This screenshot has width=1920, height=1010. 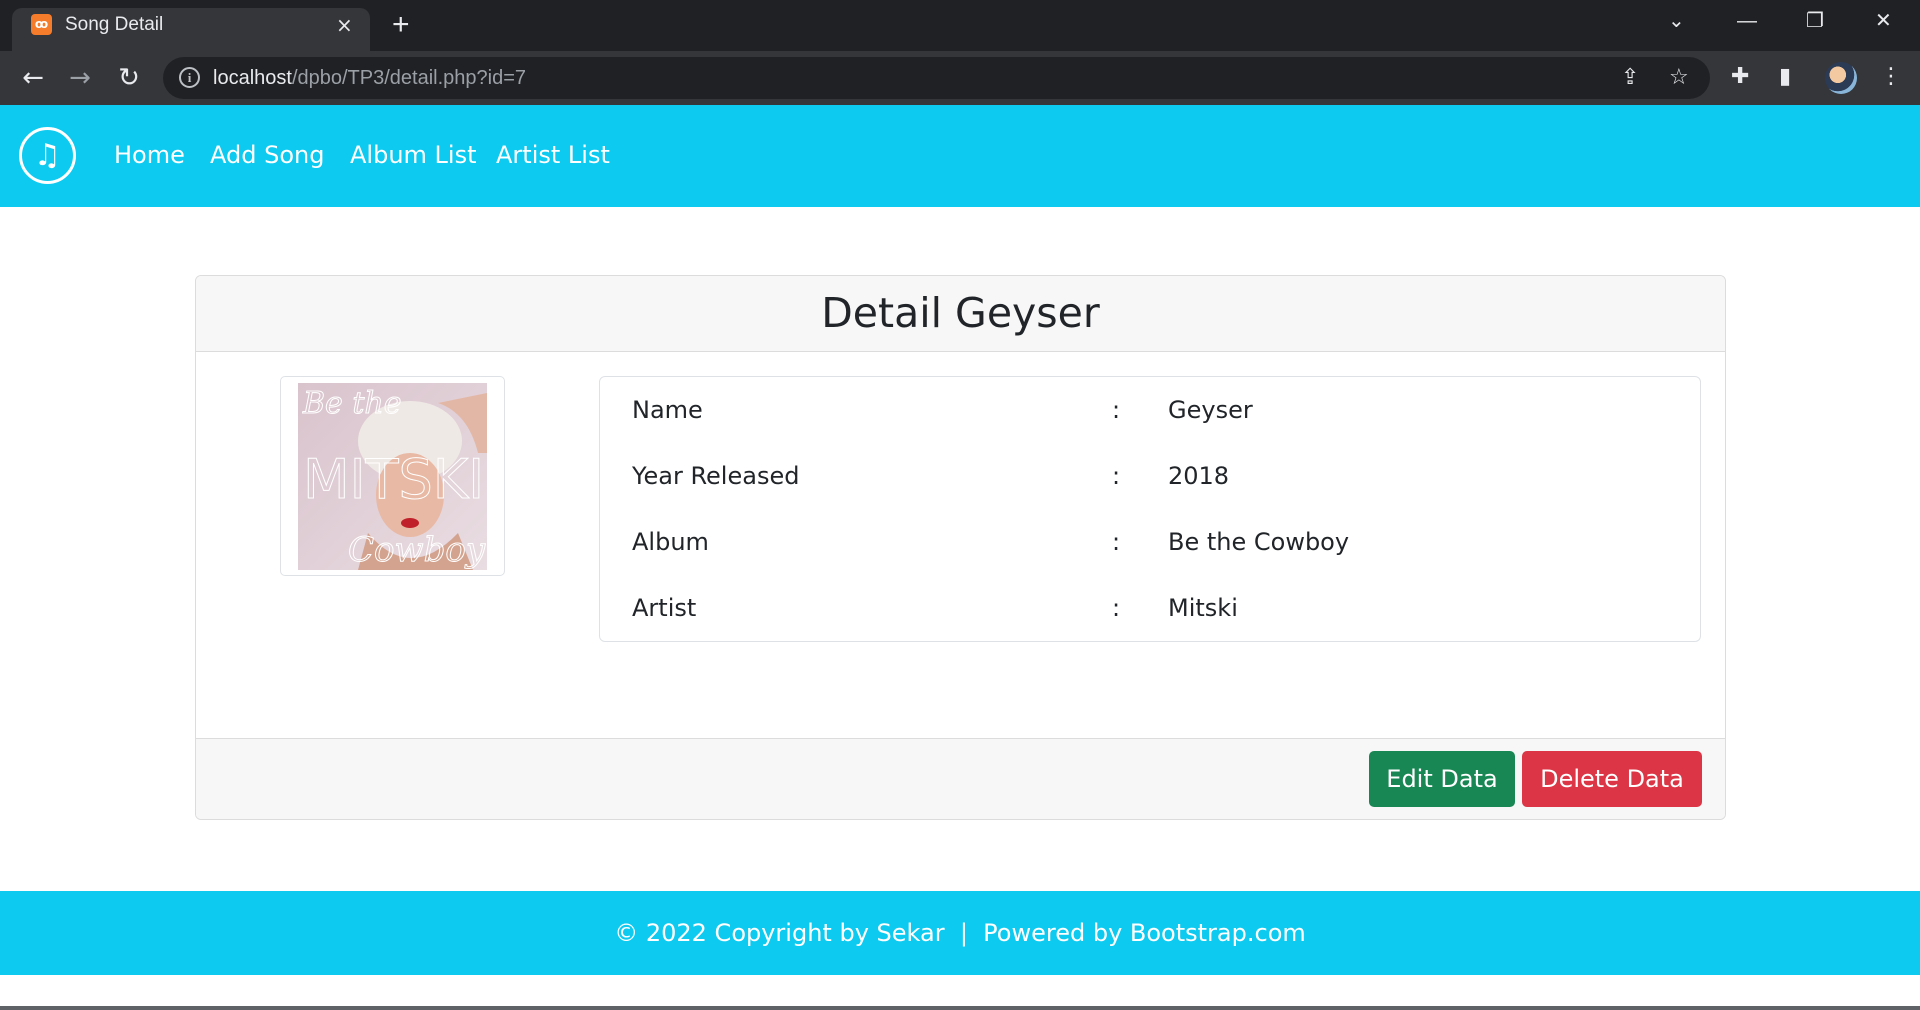 I want to click on info-row-artist: Artist : Mitski, so click(x=1150, y=608).